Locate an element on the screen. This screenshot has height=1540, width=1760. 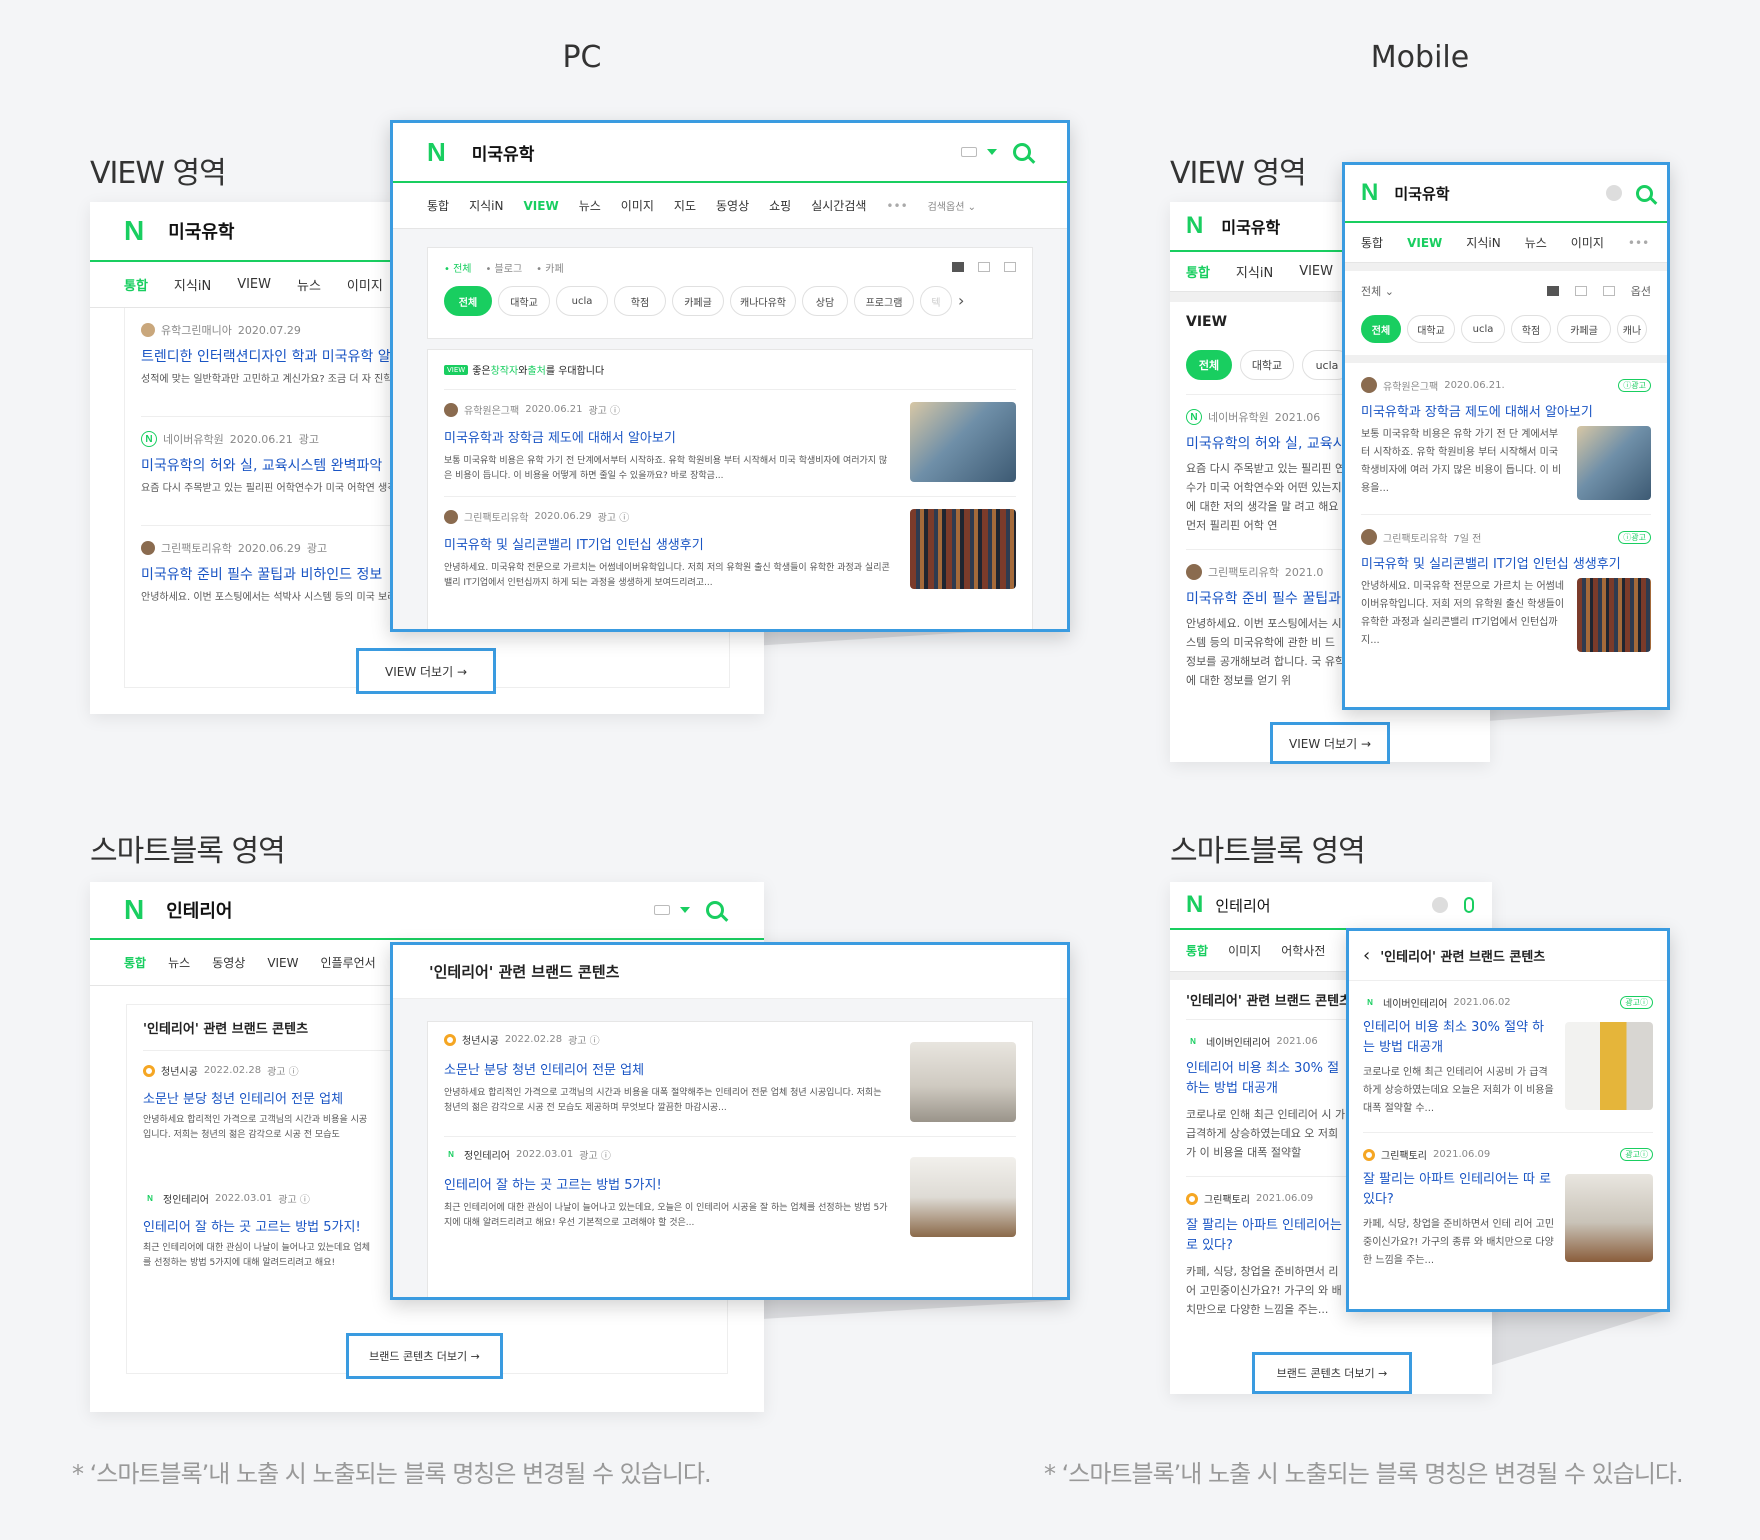
list-view-icon is located at coordinates (1552, 291).